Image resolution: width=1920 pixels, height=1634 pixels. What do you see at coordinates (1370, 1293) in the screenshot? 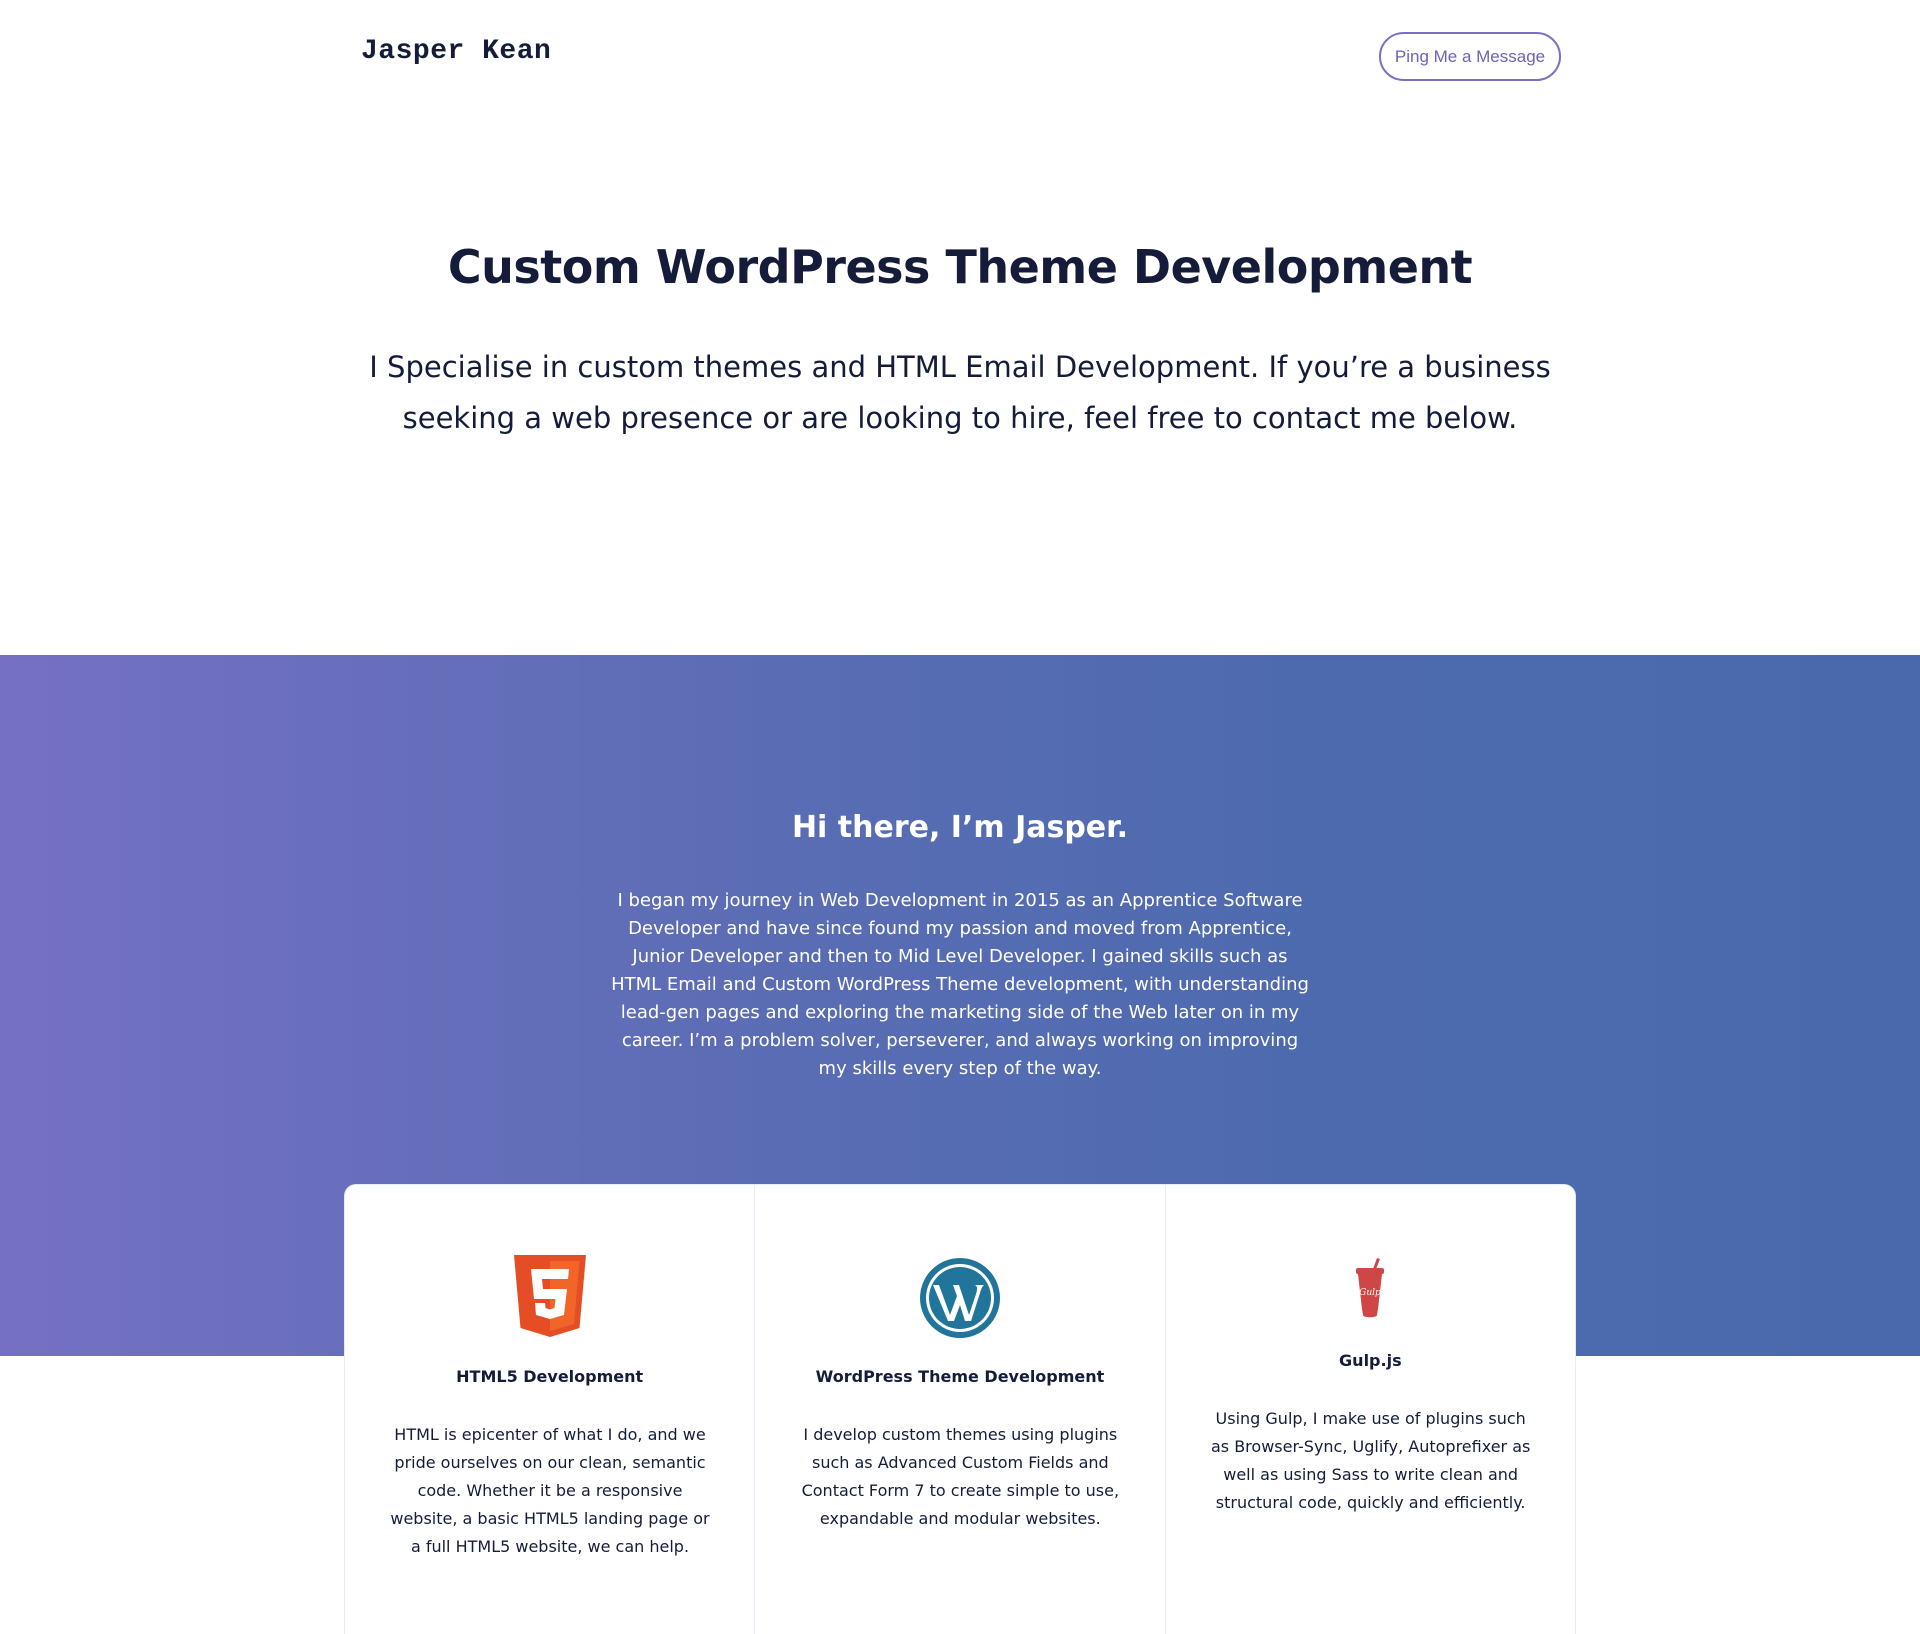
I see `gulp-icon-text: Gulp` at bounding box center [1370, 1293].